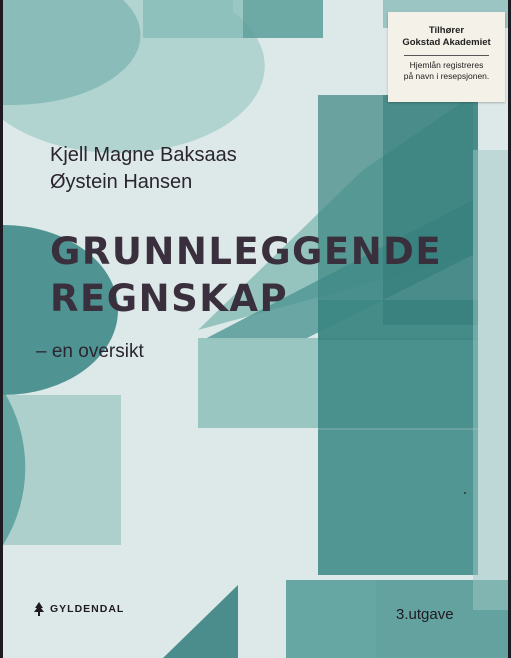 This screenshot has width=511, height=658. What do you see at coordinates (446, 65) in the screenshot?
I see `sticker-note-line: Hjemlån registreres` at bounding box center [446, 65].